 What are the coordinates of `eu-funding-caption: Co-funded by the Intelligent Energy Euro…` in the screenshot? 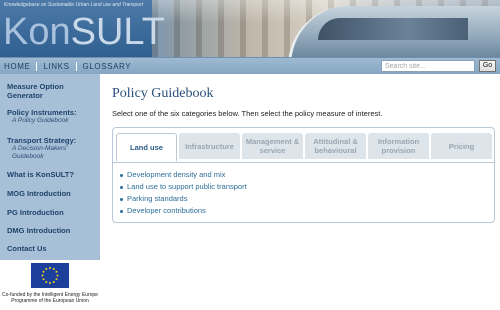 It's located at (50, 298).